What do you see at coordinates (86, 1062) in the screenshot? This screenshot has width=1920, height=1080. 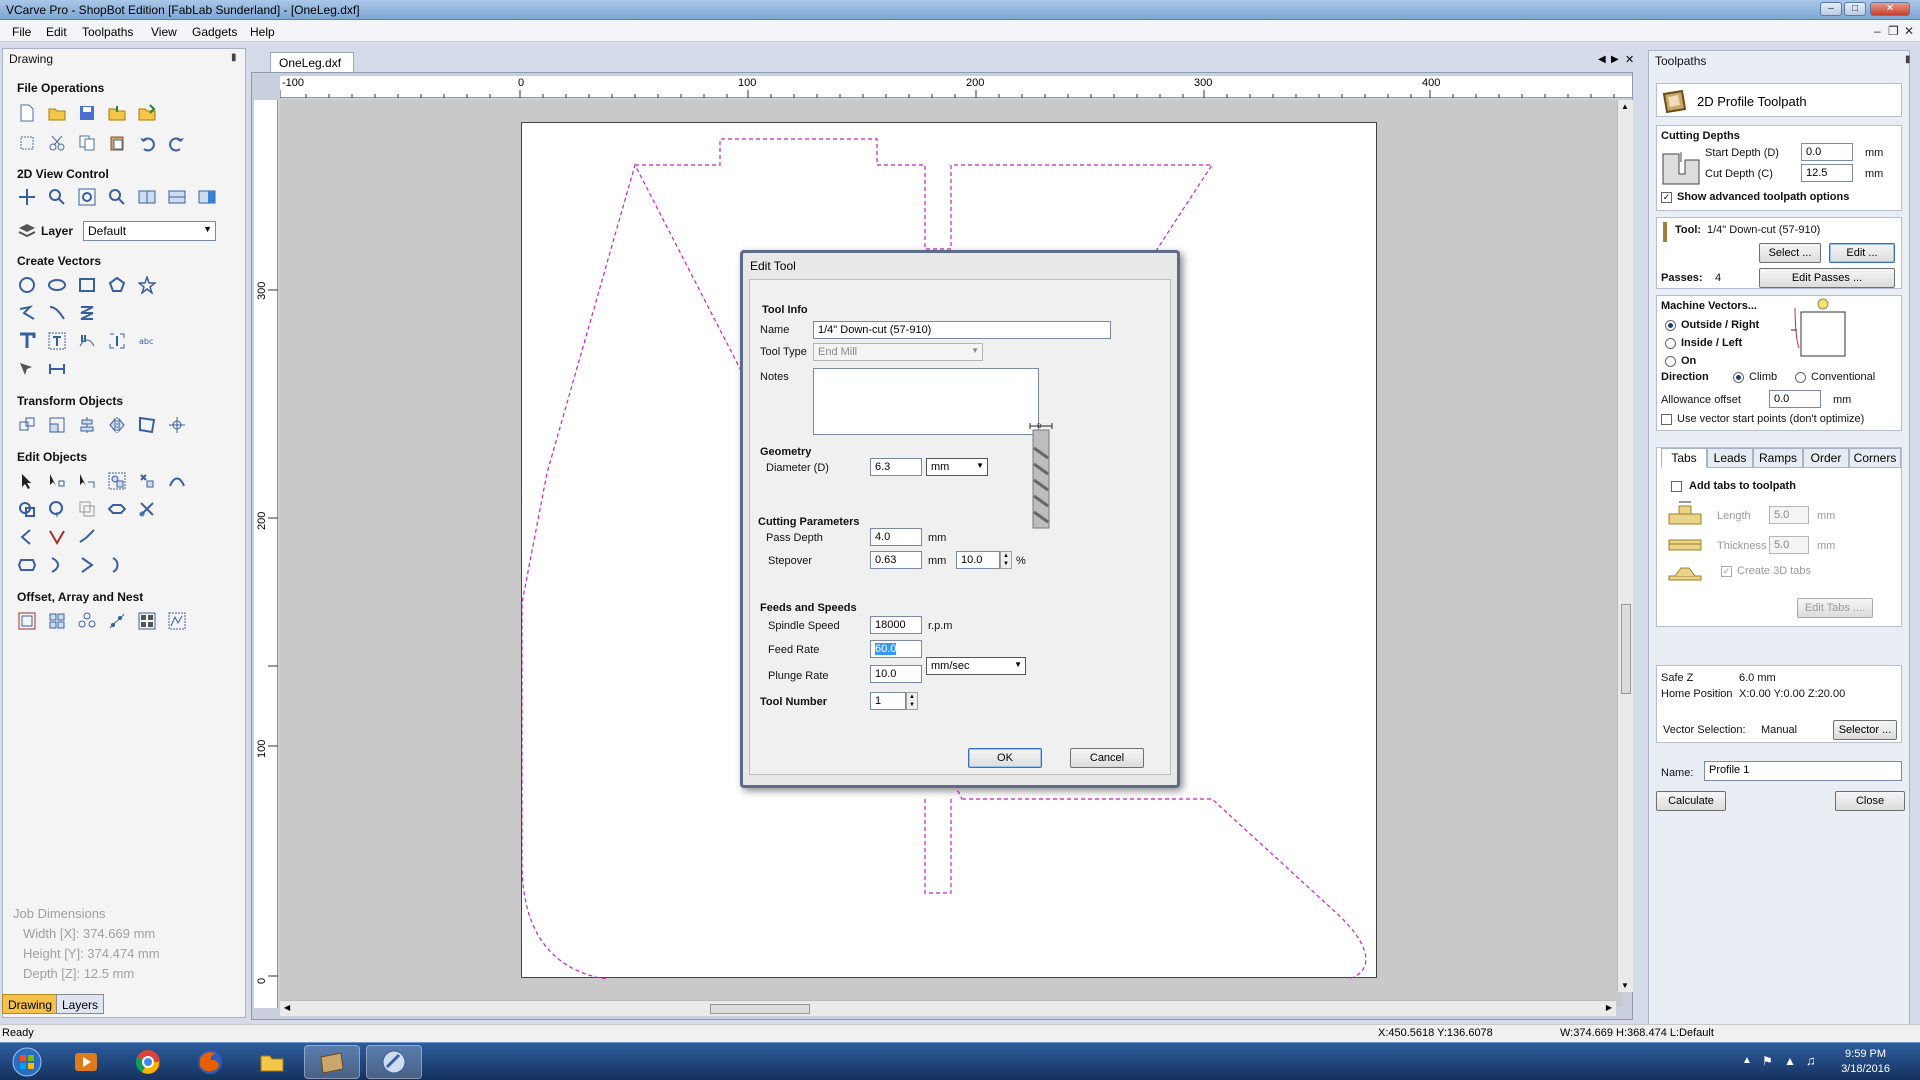 I see `media-player-icon` at bounding box center [86, 1062].